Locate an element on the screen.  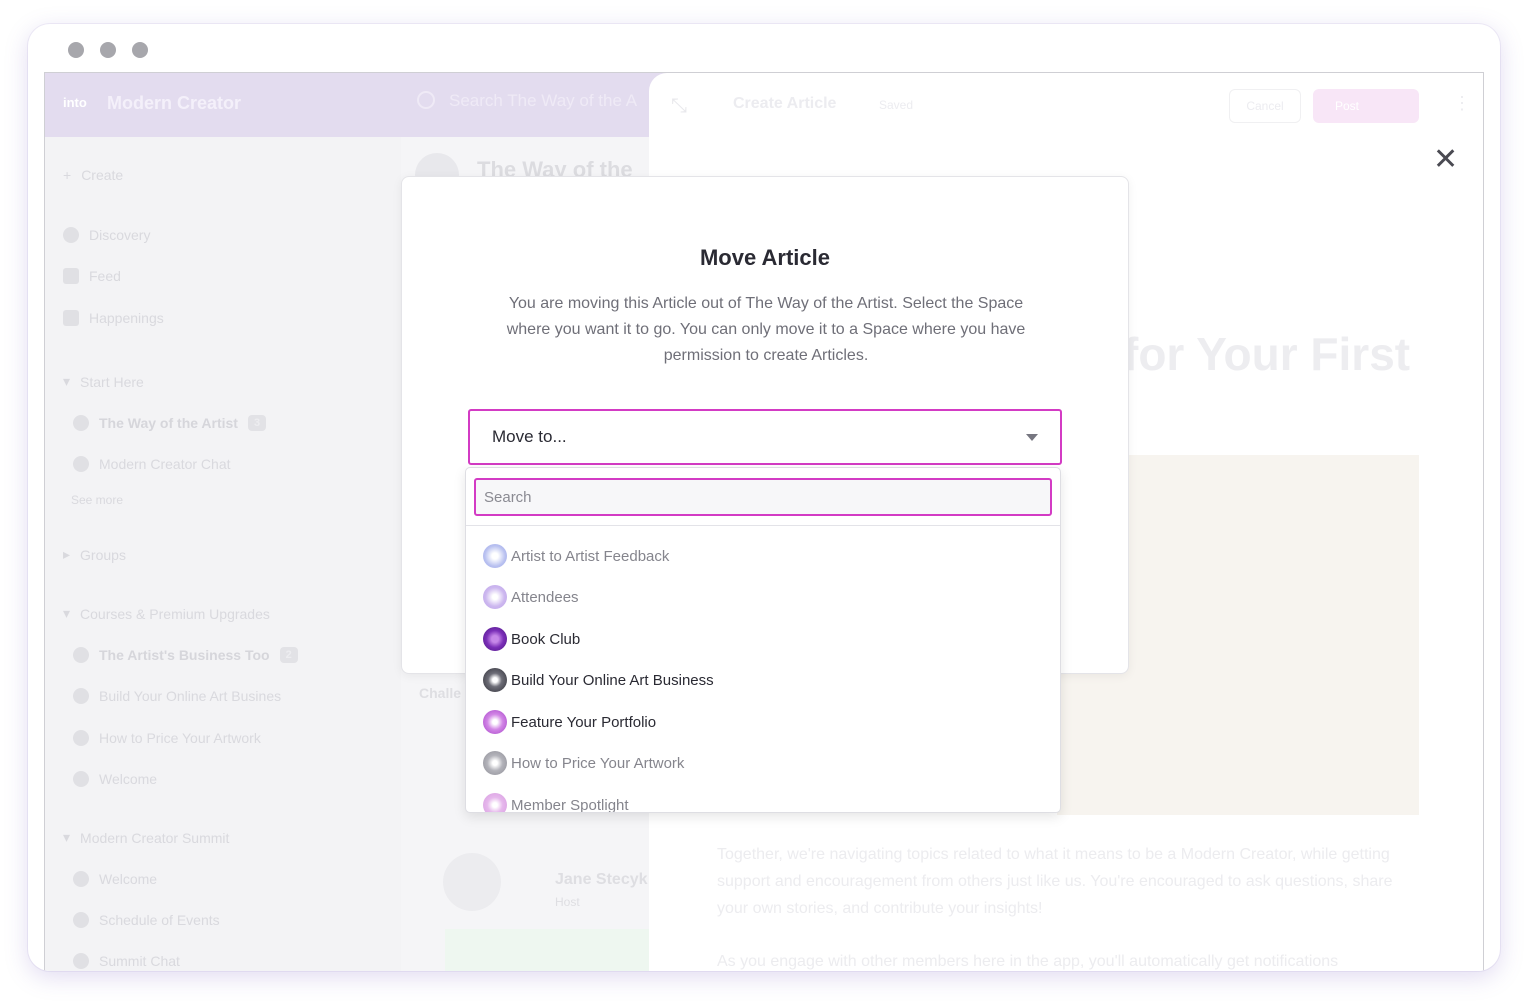
maximize-window-dot is located at coordinates (140, 50).